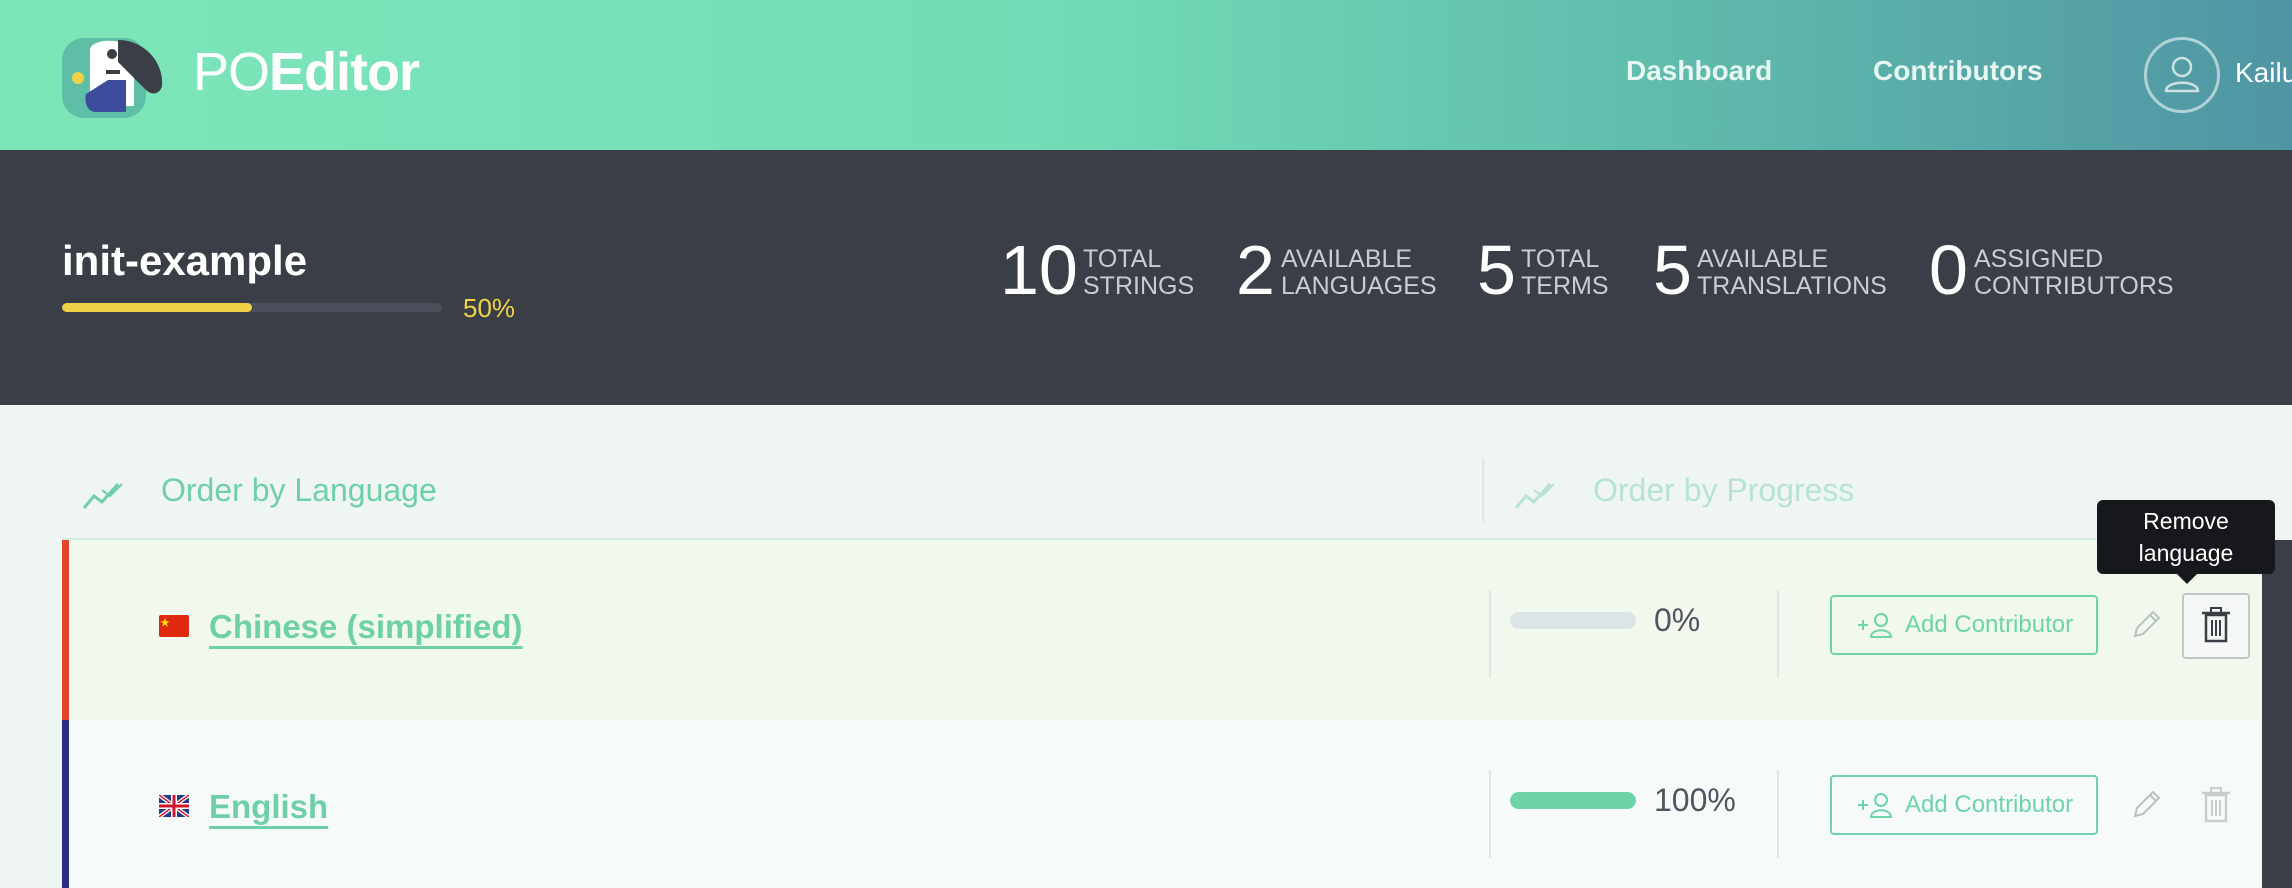 The width and height of the screenshot is (2292, 888). I want to click on tooltip-arrow, so click(2187, 579).